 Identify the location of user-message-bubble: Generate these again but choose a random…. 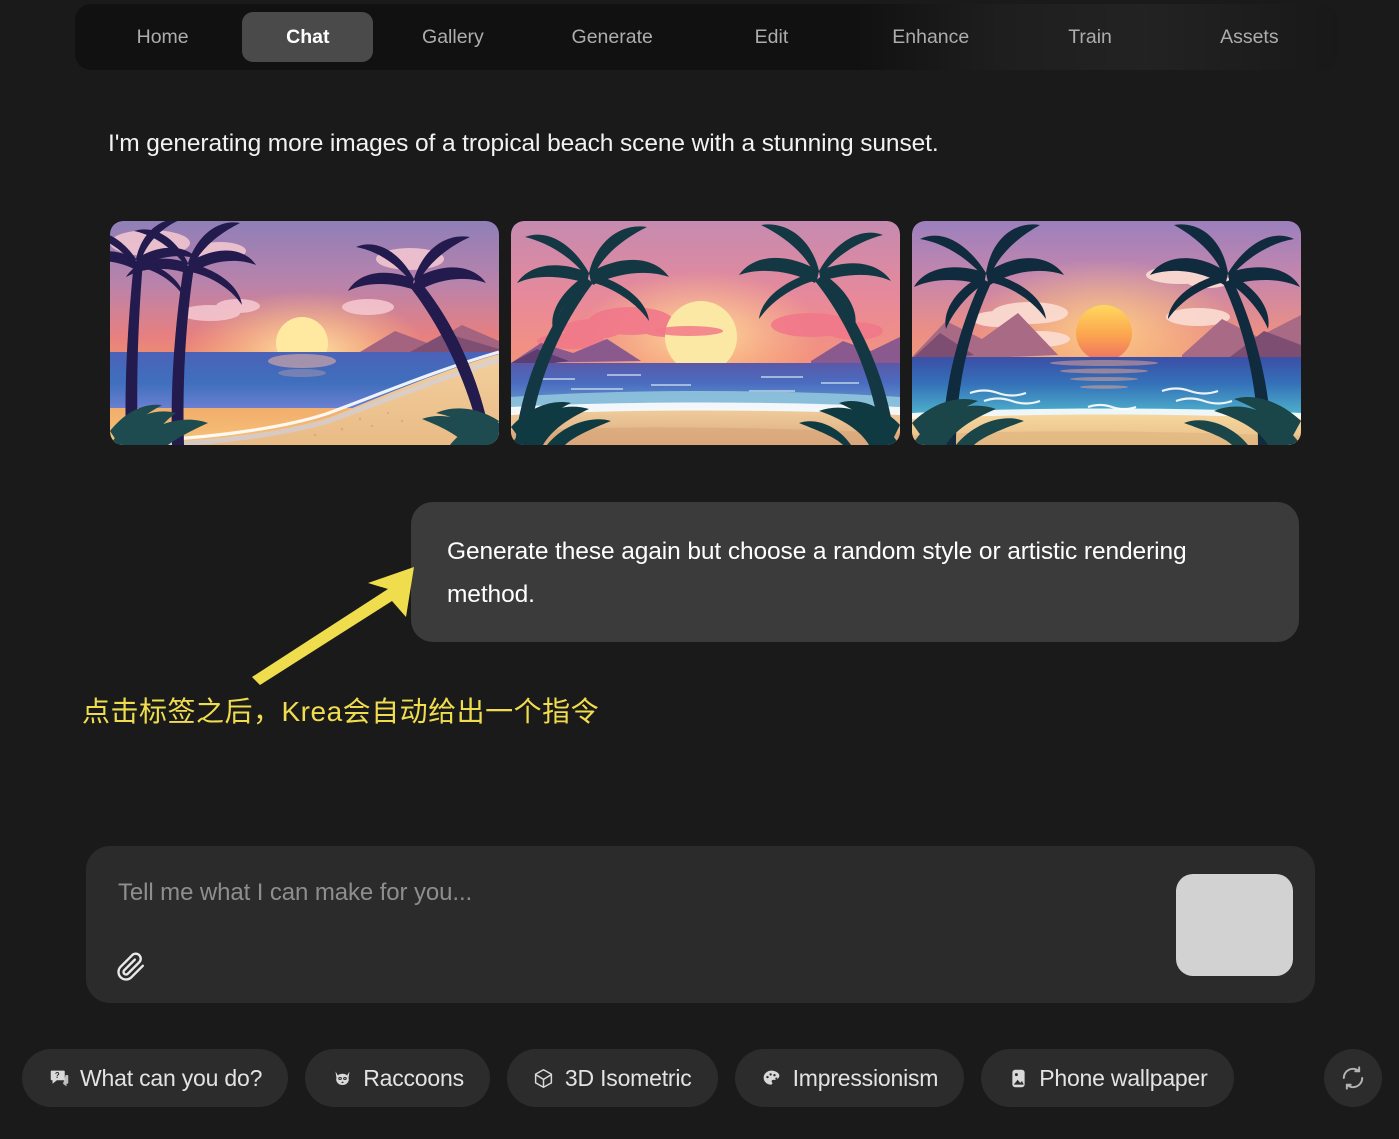
(855, 572).